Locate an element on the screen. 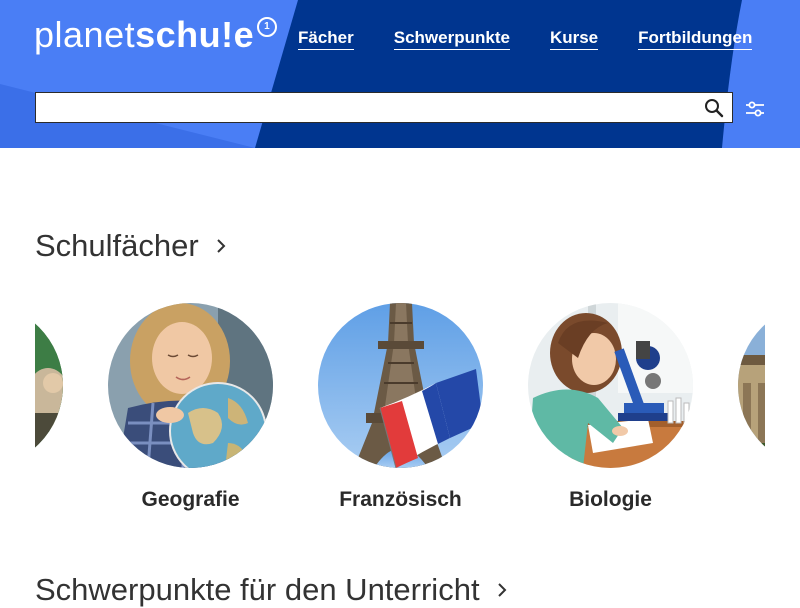  section-heading-schulfaecher: Schulfächer is located at coordinates (131, 246).